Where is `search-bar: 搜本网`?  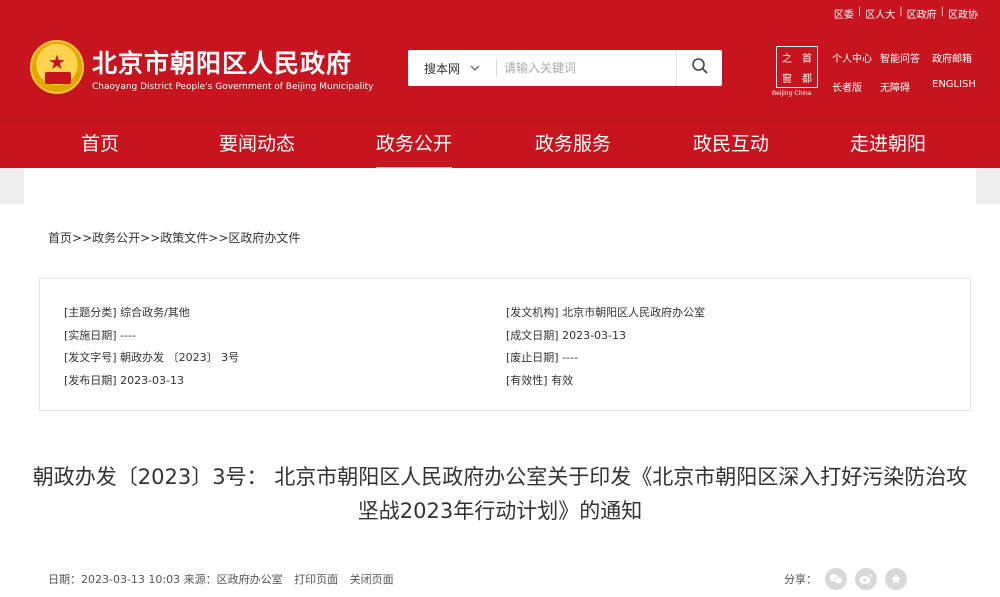
search-bar: 搜本网 is located at coordinates (565, 68).